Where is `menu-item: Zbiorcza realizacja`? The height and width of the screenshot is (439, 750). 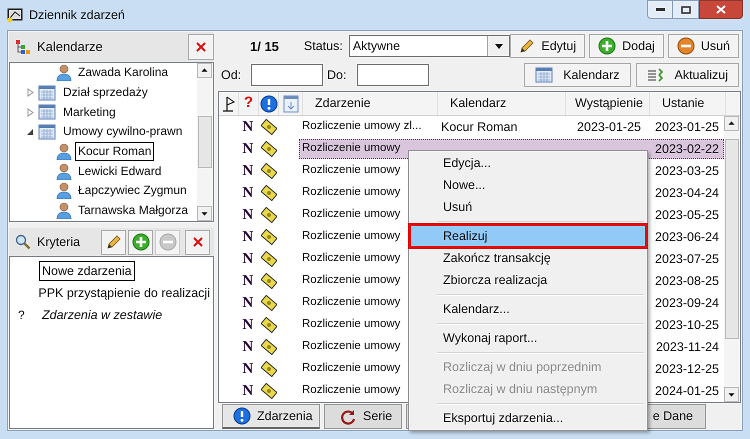 menu-item: Zbiorcza realizacja is located at coordinates (528, 280).